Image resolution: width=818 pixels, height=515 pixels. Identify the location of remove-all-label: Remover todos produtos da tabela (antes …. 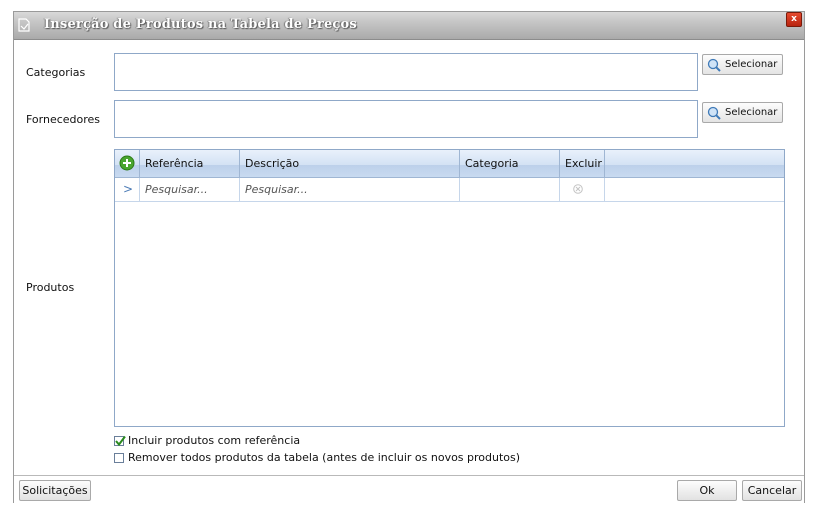
(324, 457).